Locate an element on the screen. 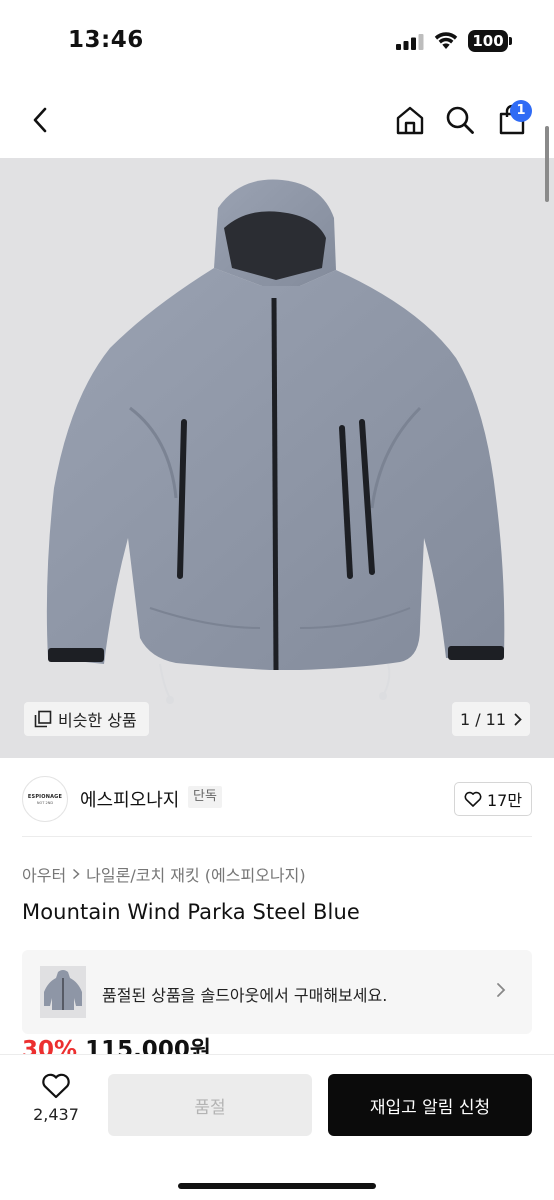 The image size is (554, 1200). search-button is located at coordinates (460, 120).